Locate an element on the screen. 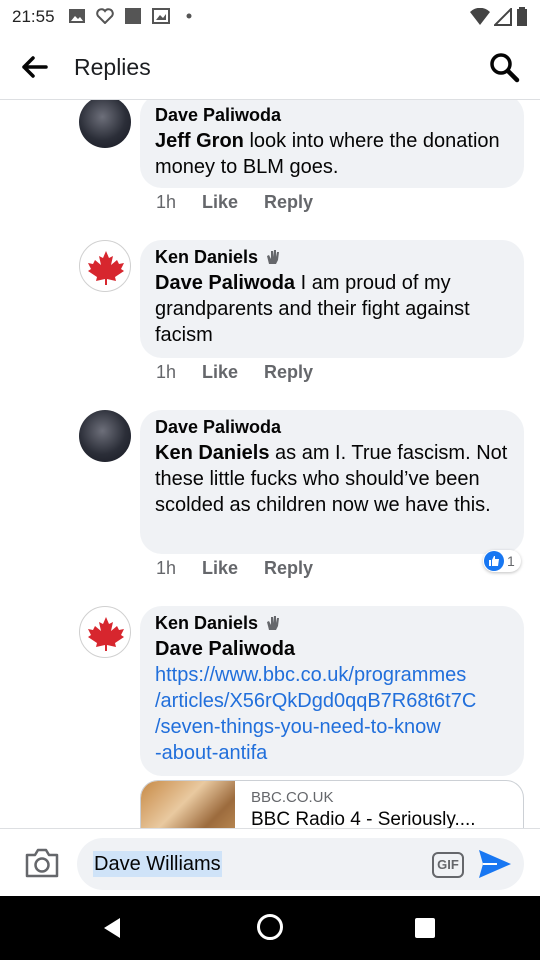 The height and width of the screenshot is (960, 540). comment-input-value: Dave Williams is located at coordinates (157, 864).